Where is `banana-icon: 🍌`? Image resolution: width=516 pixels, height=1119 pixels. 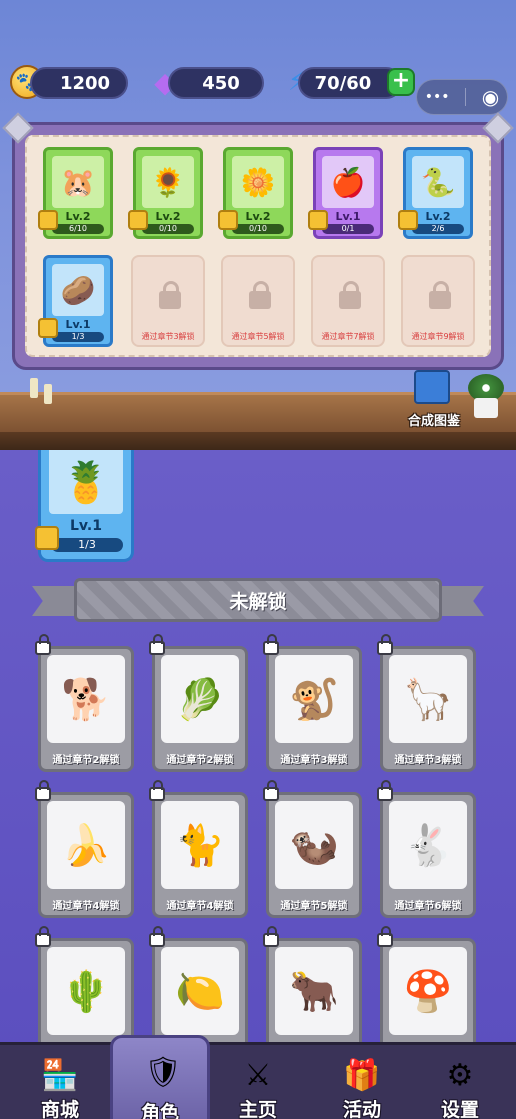 banana-icon: 🍌 is located at coordinates (86, 845).